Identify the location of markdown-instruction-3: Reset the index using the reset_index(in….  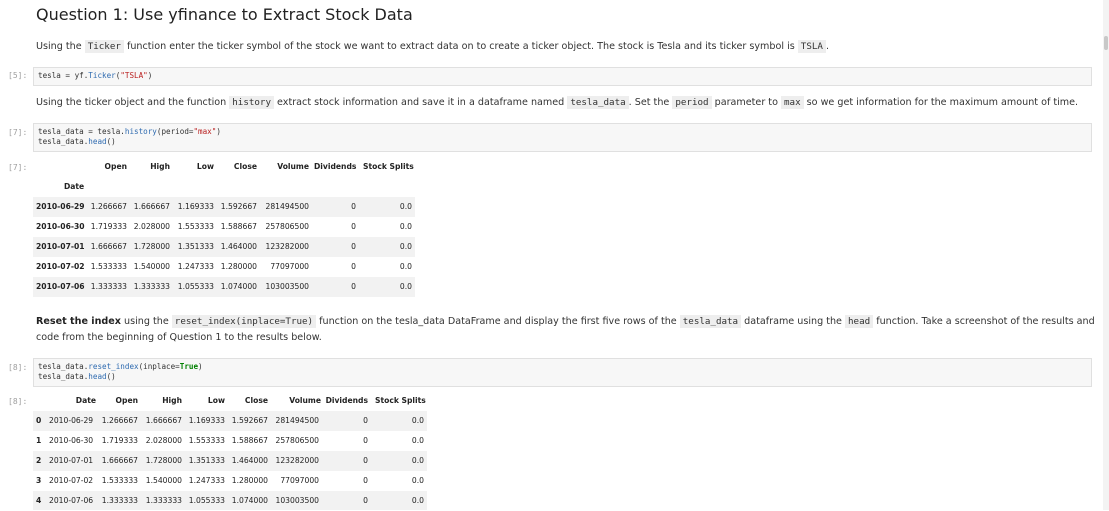
(565, 321).